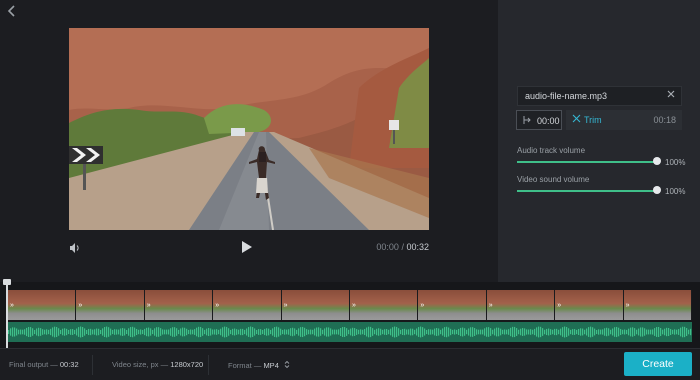 This screenshot has width=700, height=380. I want to click on start-time-value: 00:00, so click(548, 121).